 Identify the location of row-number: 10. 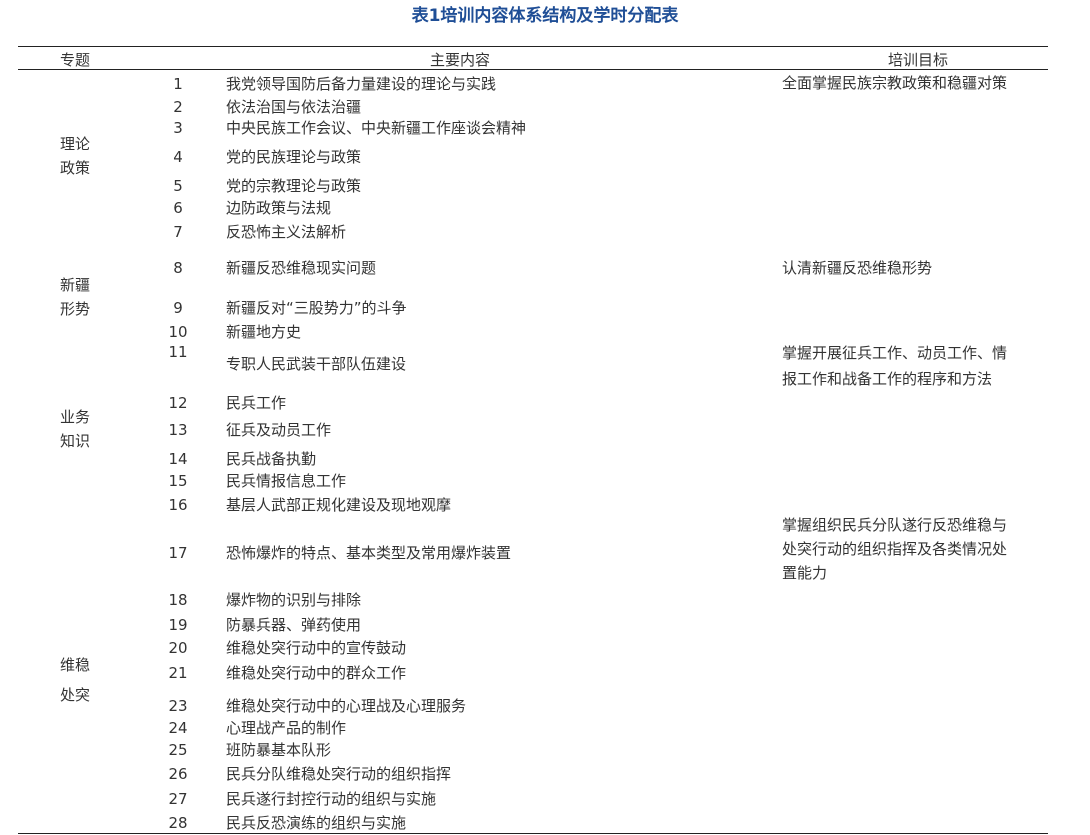
(178, 332).